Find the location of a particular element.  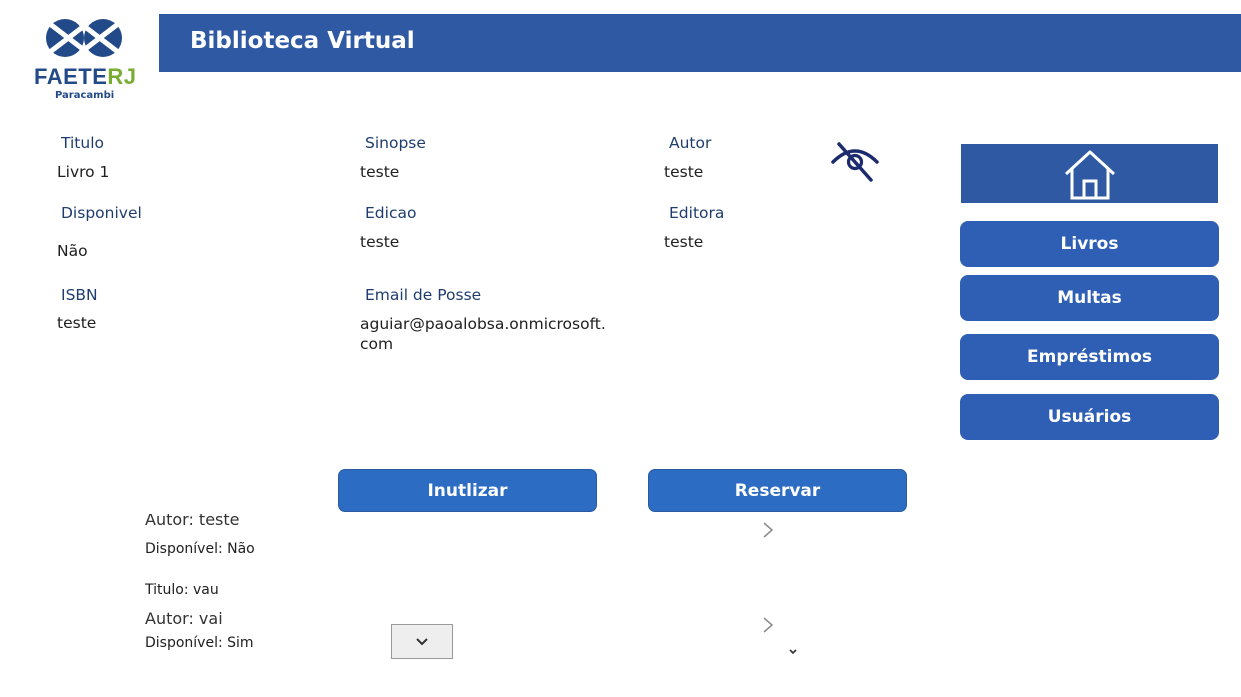

logo-wordmark: FAETERJ is located at coordinates (85, 76).